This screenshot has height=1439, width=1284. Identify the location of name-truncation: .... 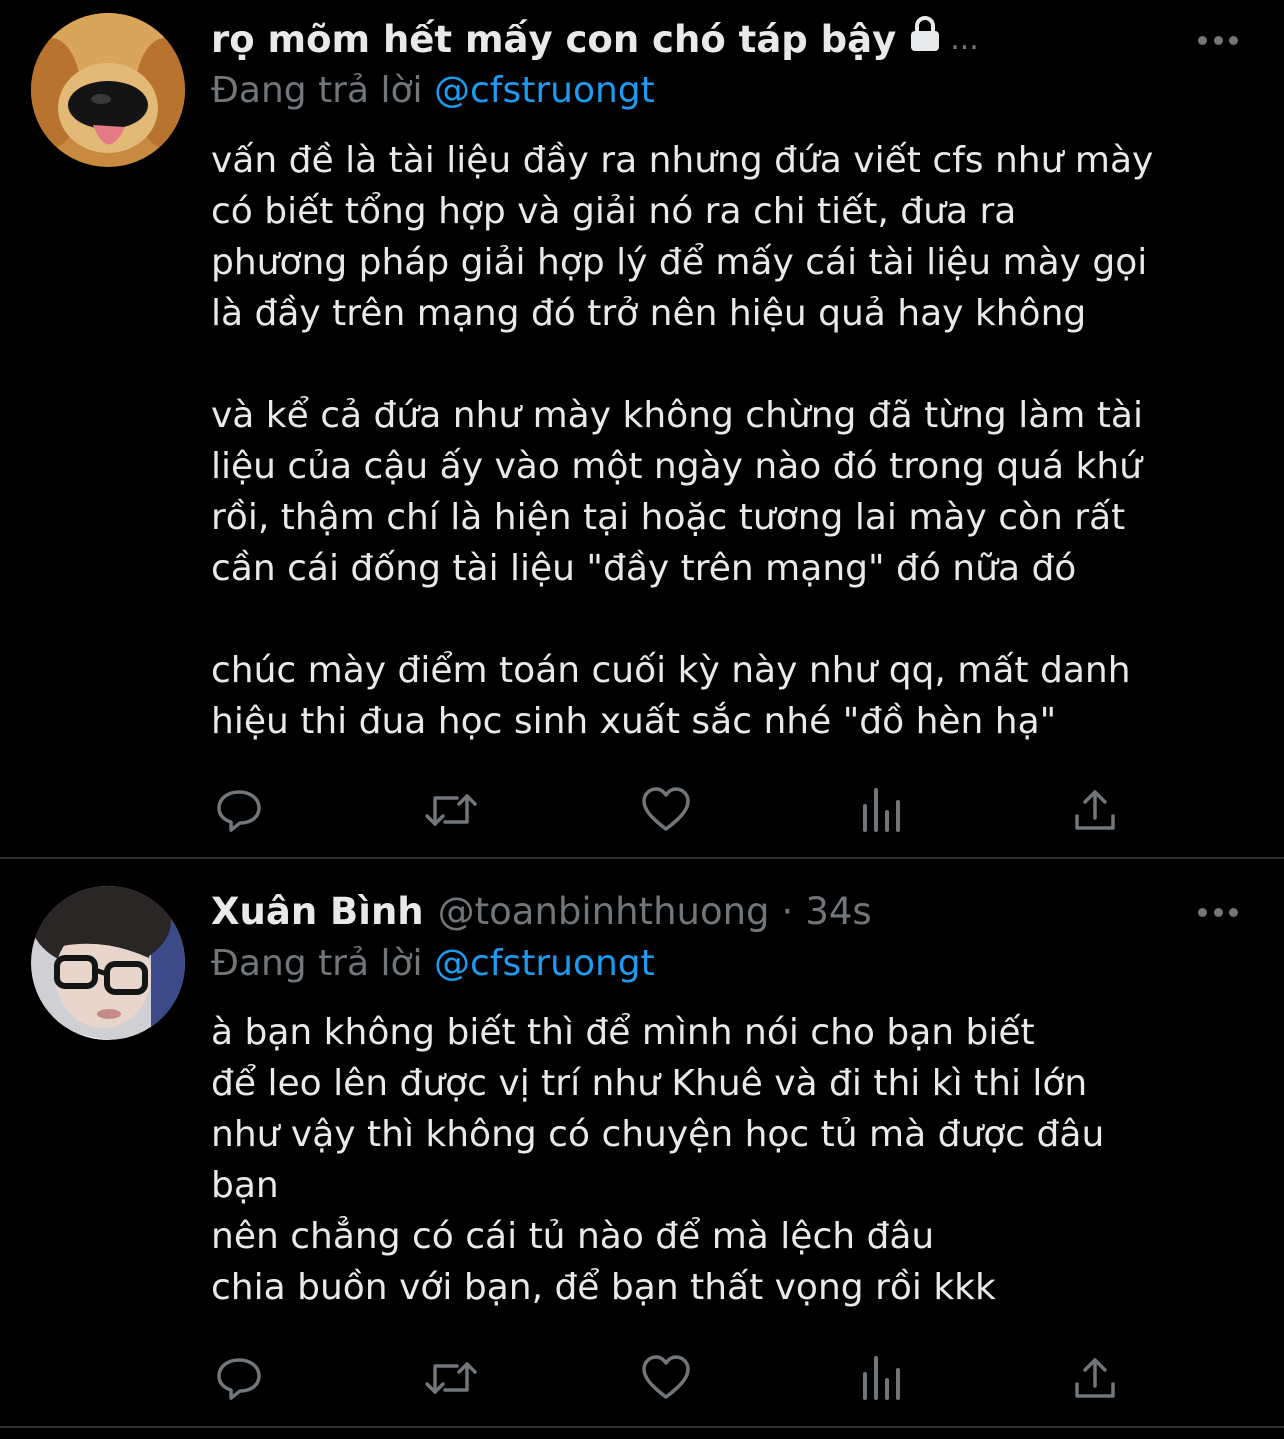
(964, 39).